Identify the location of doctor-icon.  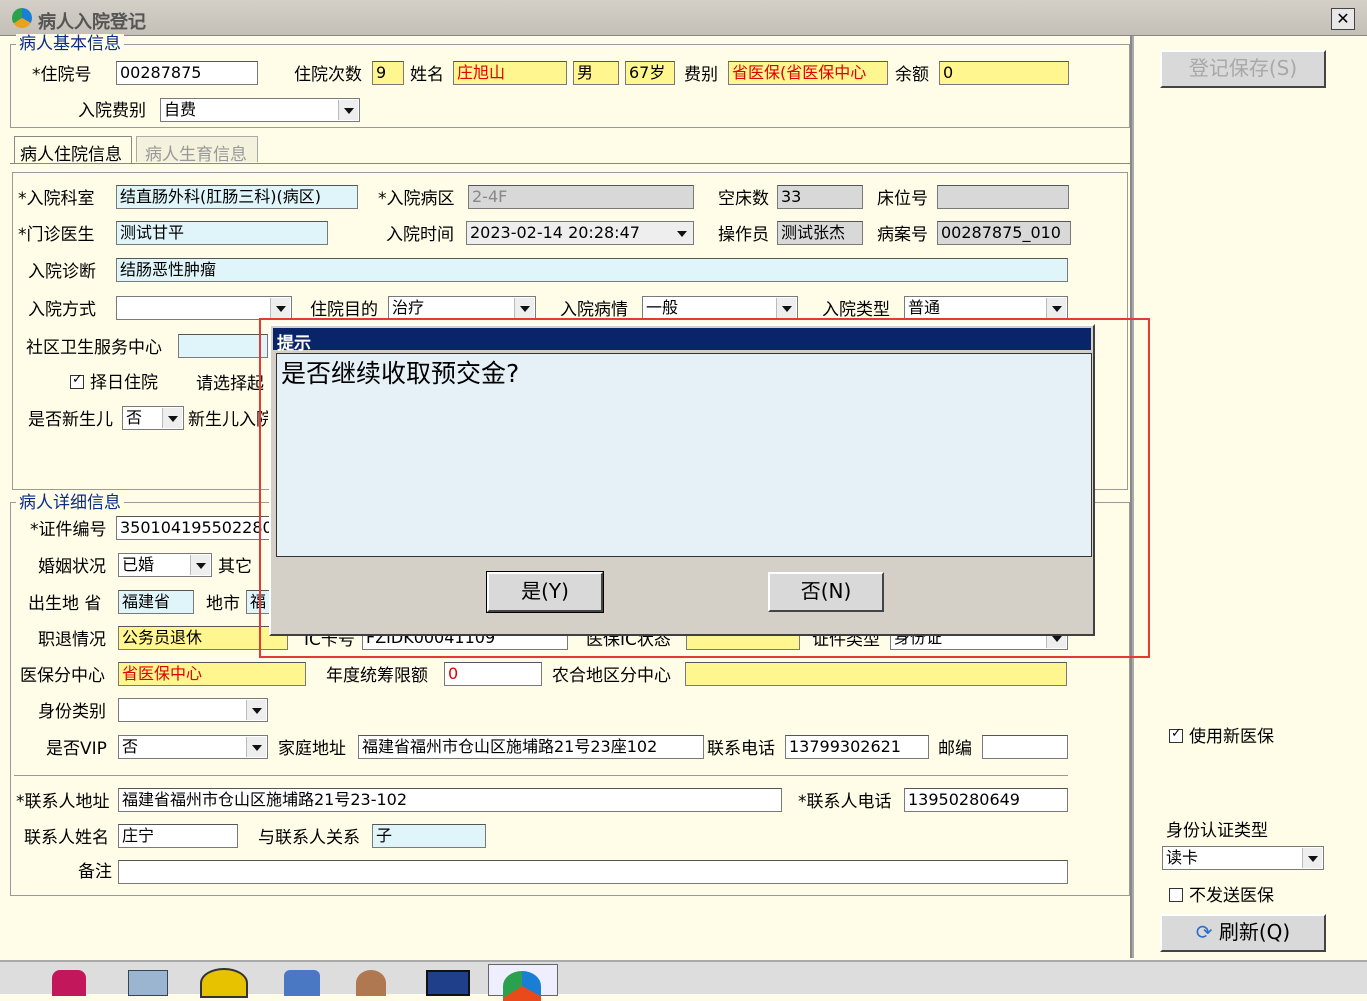
(371, 983).